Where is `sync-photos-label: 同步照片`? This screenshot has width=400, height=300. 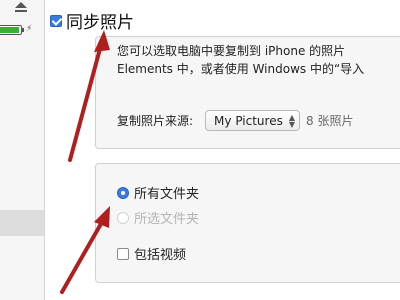 sync-photos-label: 同步照片 is located at coordinates (100, 23).